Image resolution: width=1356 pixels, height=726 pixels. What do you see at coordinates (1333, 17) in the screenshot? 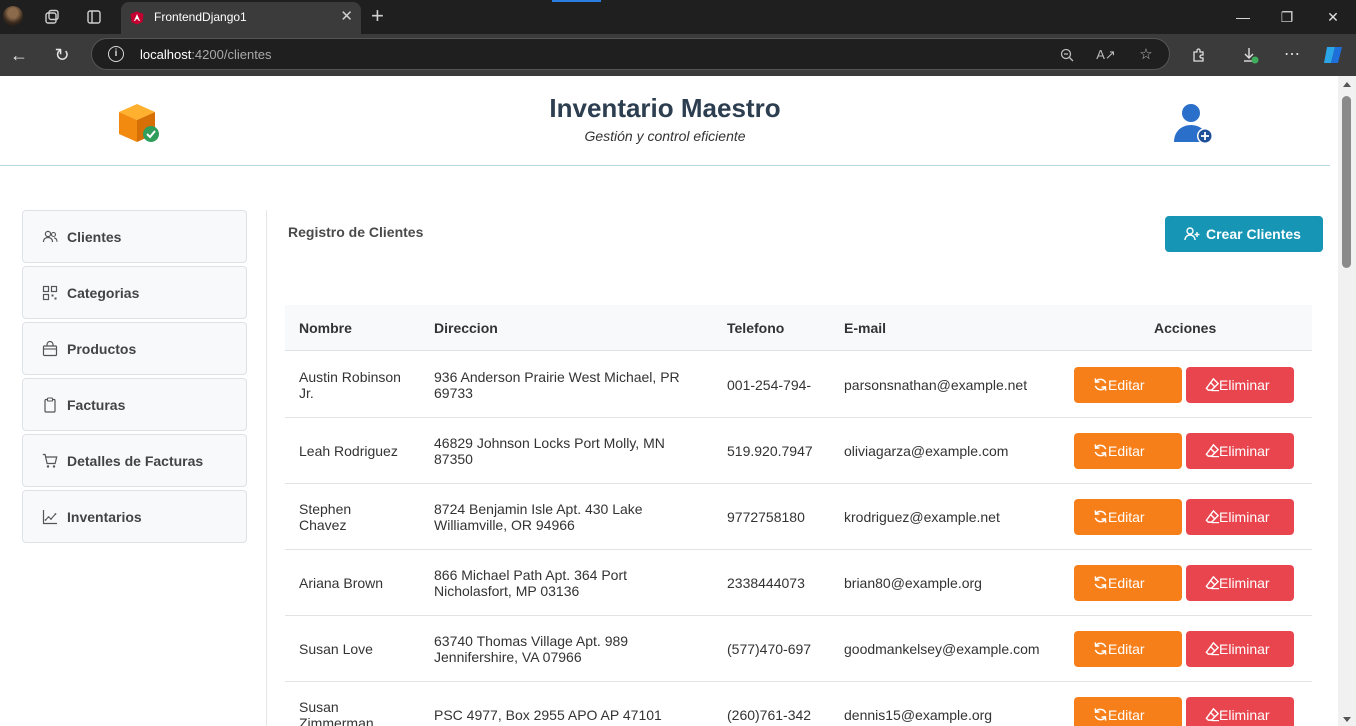
I see `window-close-icon: ✕` at bounding box center [1333, 17].